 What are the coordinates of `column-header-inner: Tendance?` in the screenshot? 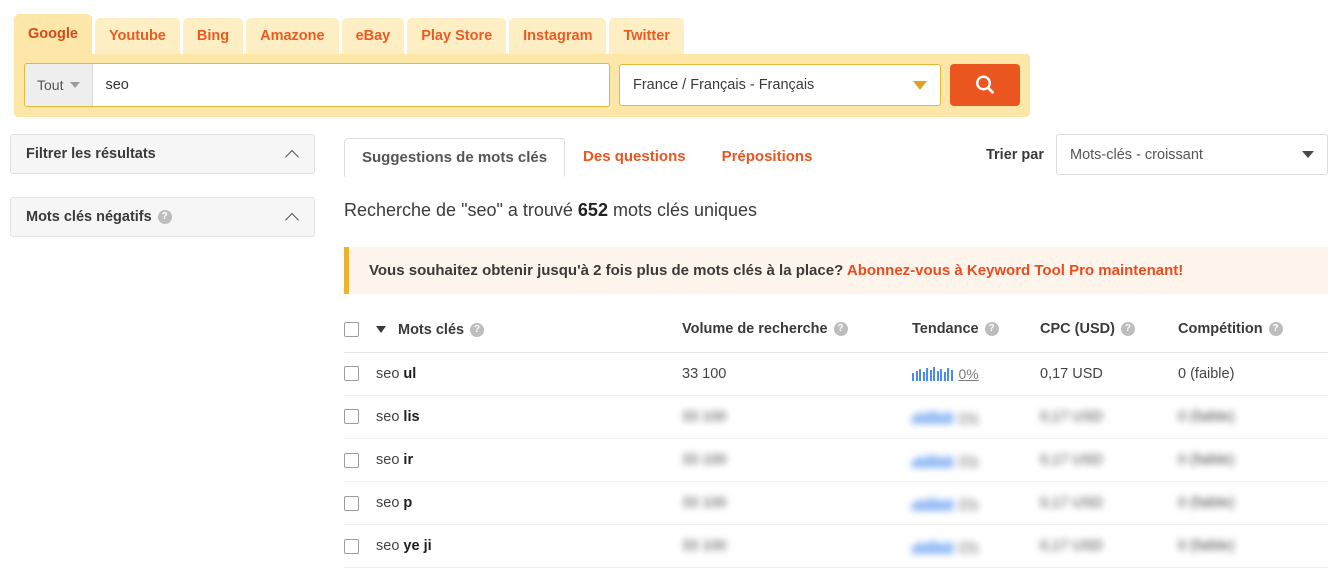 It's located at (955, 329).